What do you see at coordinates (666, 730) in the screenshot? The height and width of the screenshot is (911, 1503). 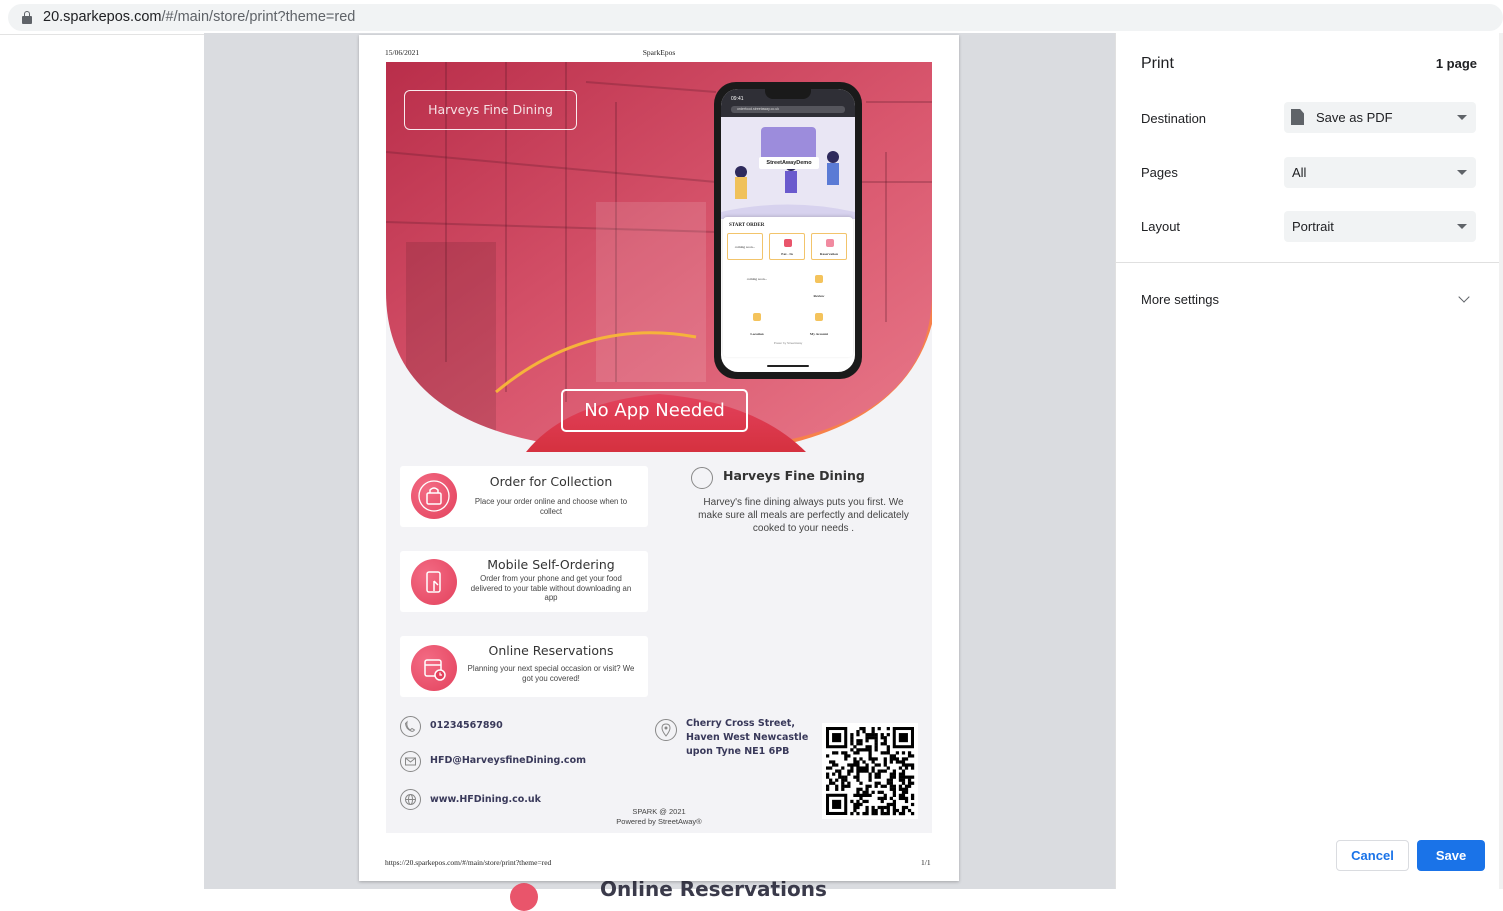 I see `location-pin-icon` at bounding box center [666, 730].